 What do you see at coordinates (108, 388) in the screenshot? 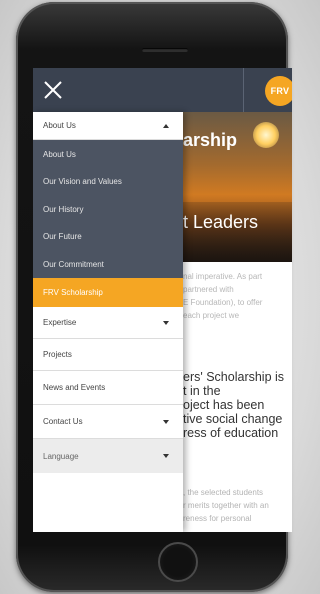
I see `menu-item-news-events: News and Events` at bounding box center [108, 388].